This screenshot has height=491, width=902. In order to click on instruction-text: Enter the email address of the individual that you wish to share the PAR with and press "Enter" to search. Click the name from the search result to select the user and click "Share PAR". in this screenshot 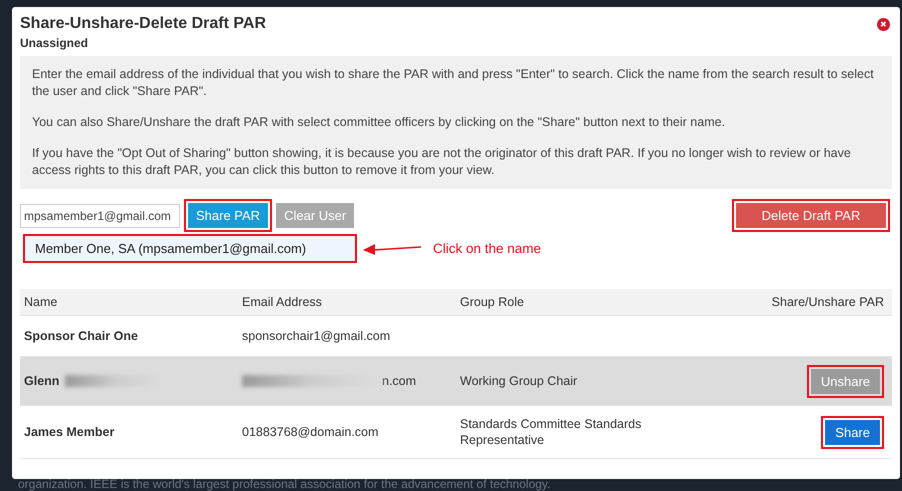, I will do `click(453, 83)`.